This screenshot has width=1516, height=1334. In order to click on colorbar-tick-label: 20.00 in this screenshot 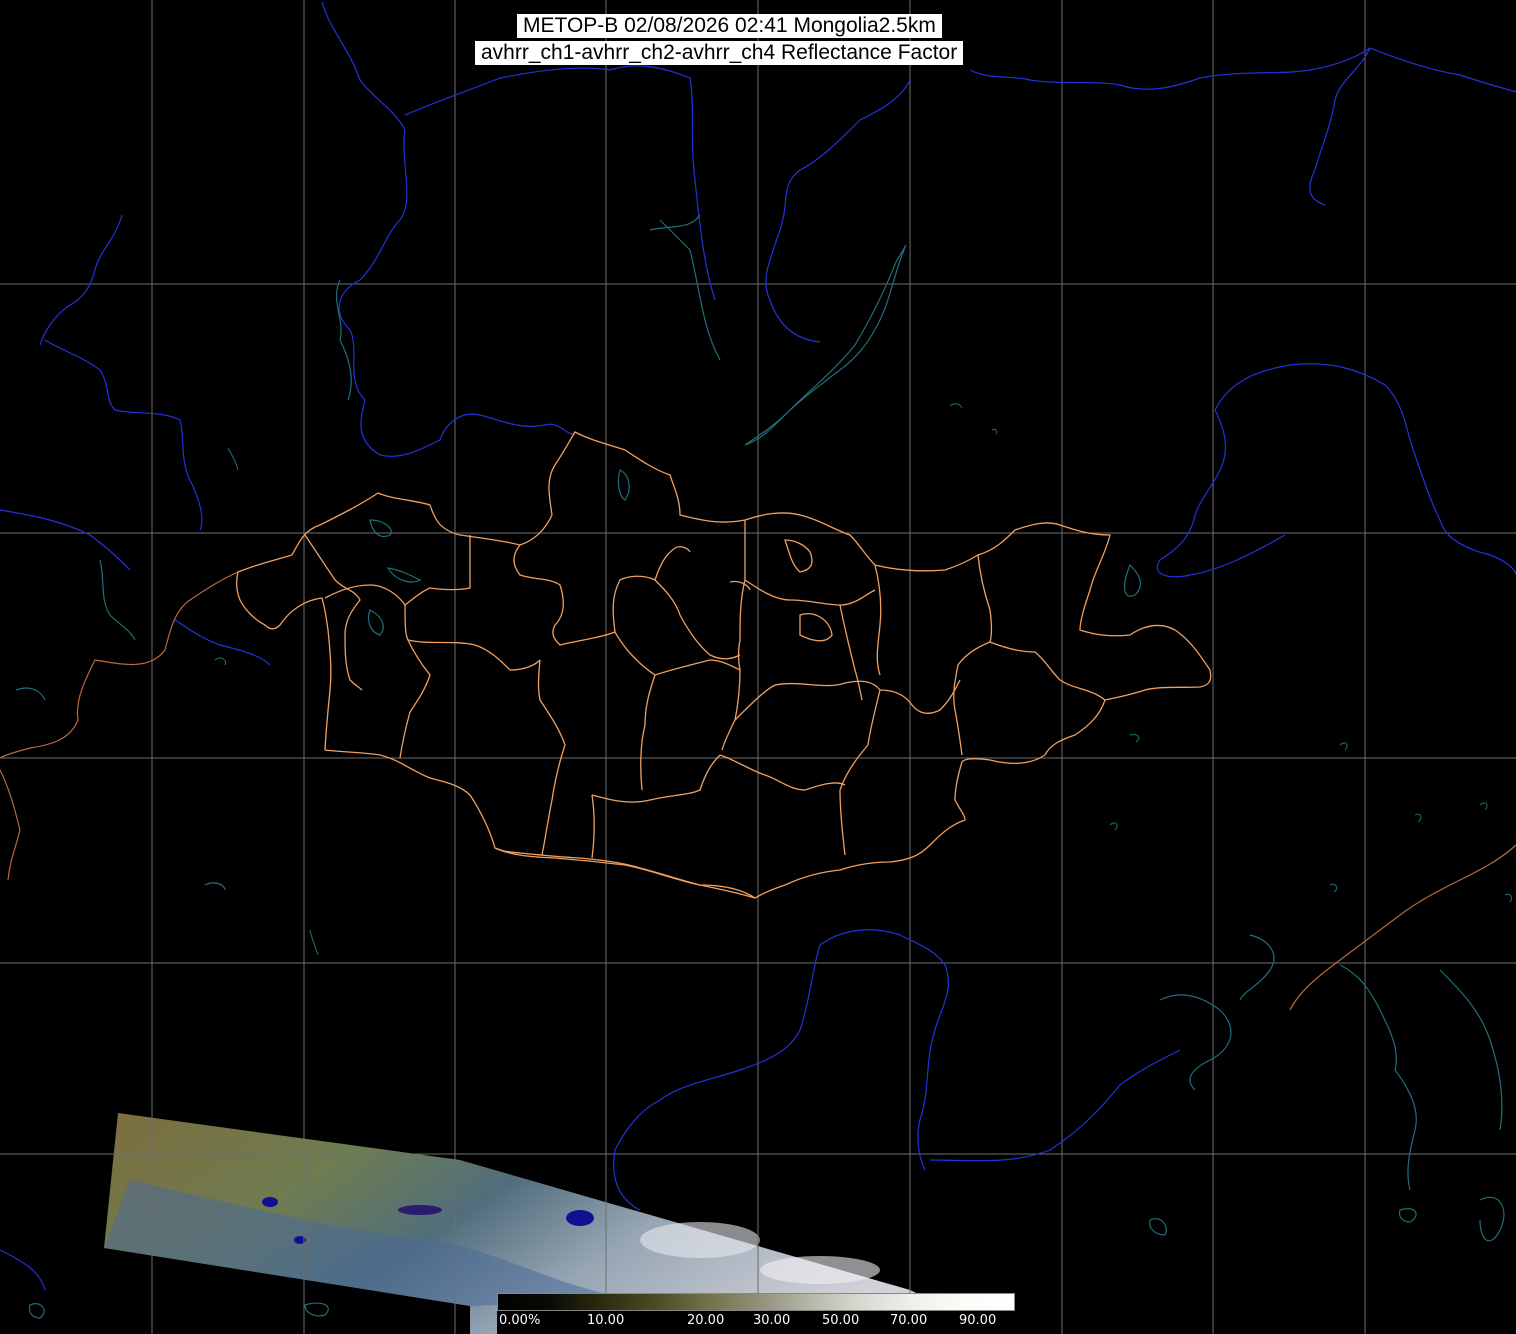, I will do `click(706, 1320)`.